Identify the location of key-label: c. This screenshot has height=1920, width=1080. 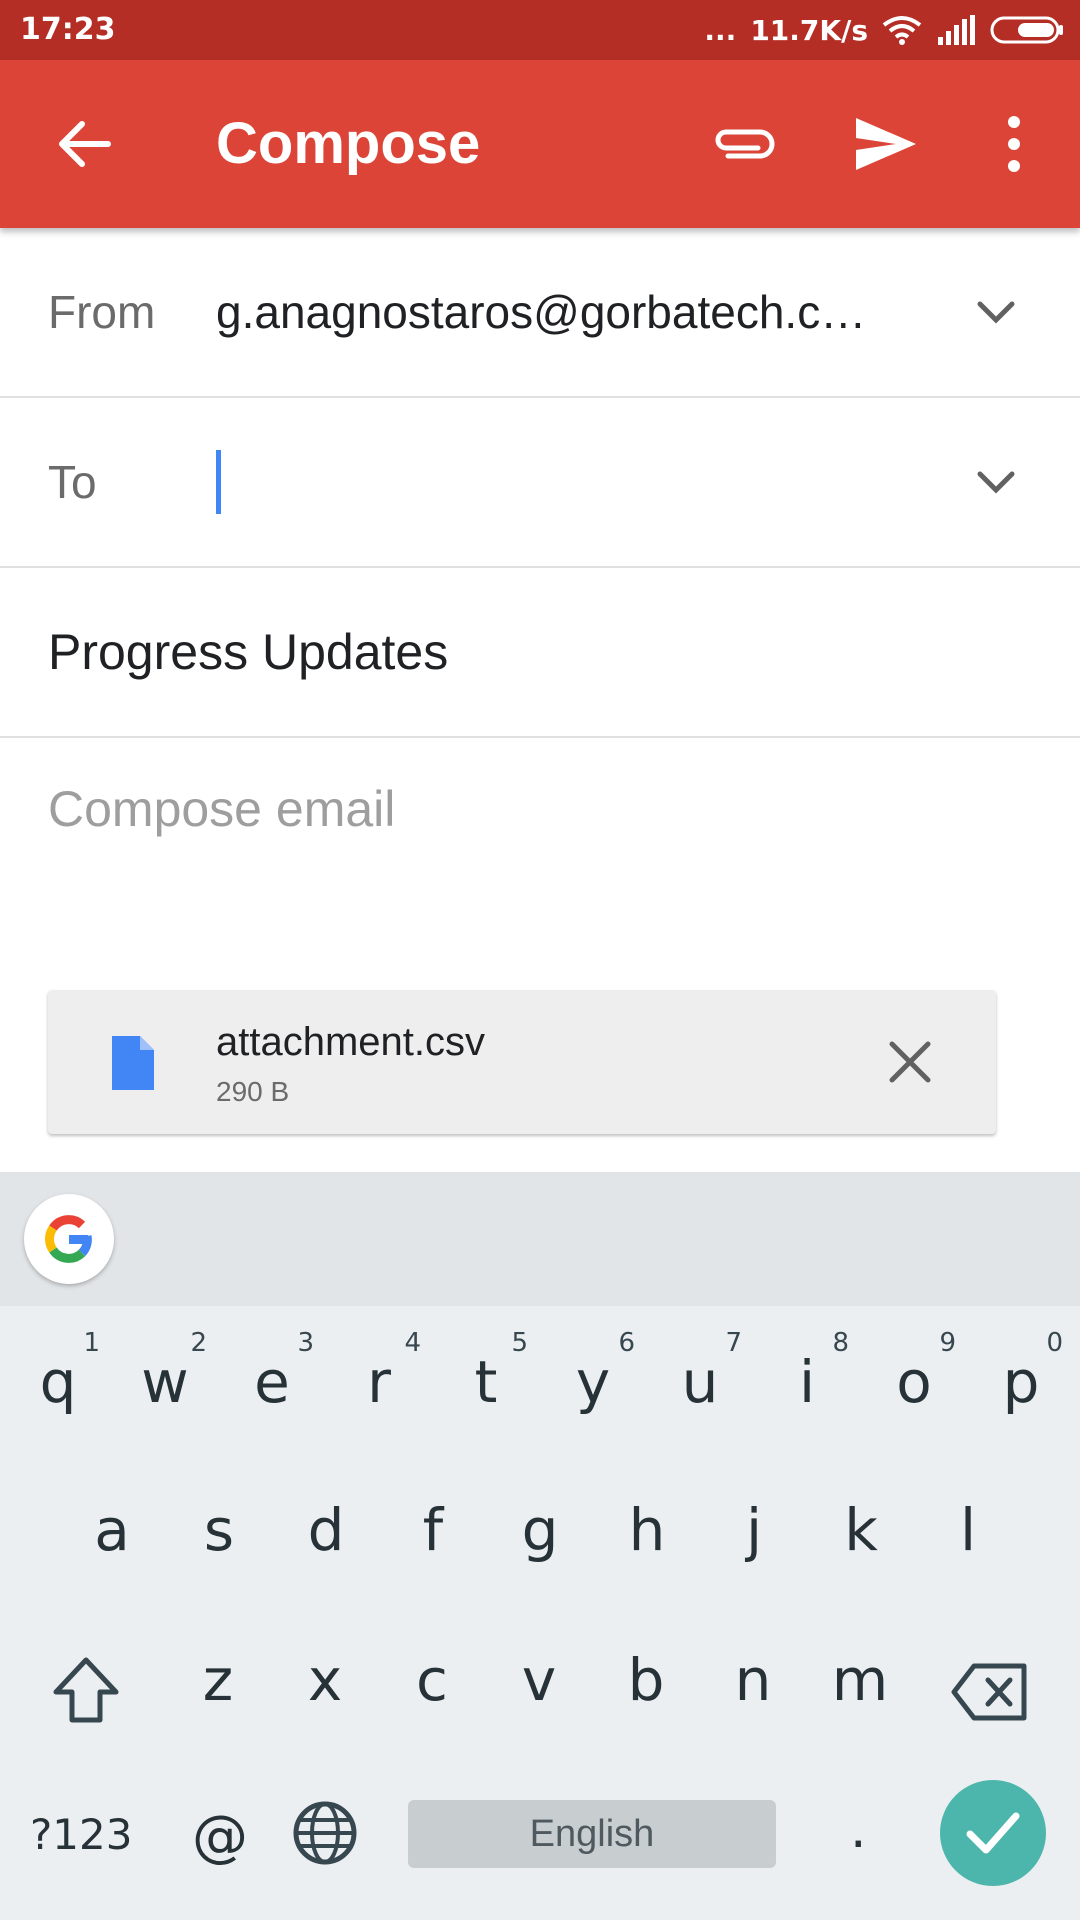
(432, 1680).